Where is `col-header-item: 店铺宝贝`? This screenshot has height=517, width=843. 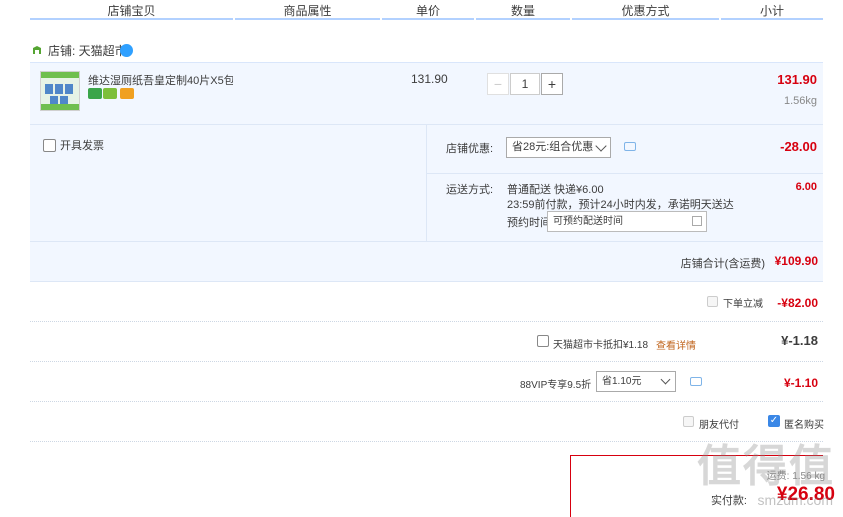
col-header-item: 店铺宝贝 is located at coordinates (131, 10).